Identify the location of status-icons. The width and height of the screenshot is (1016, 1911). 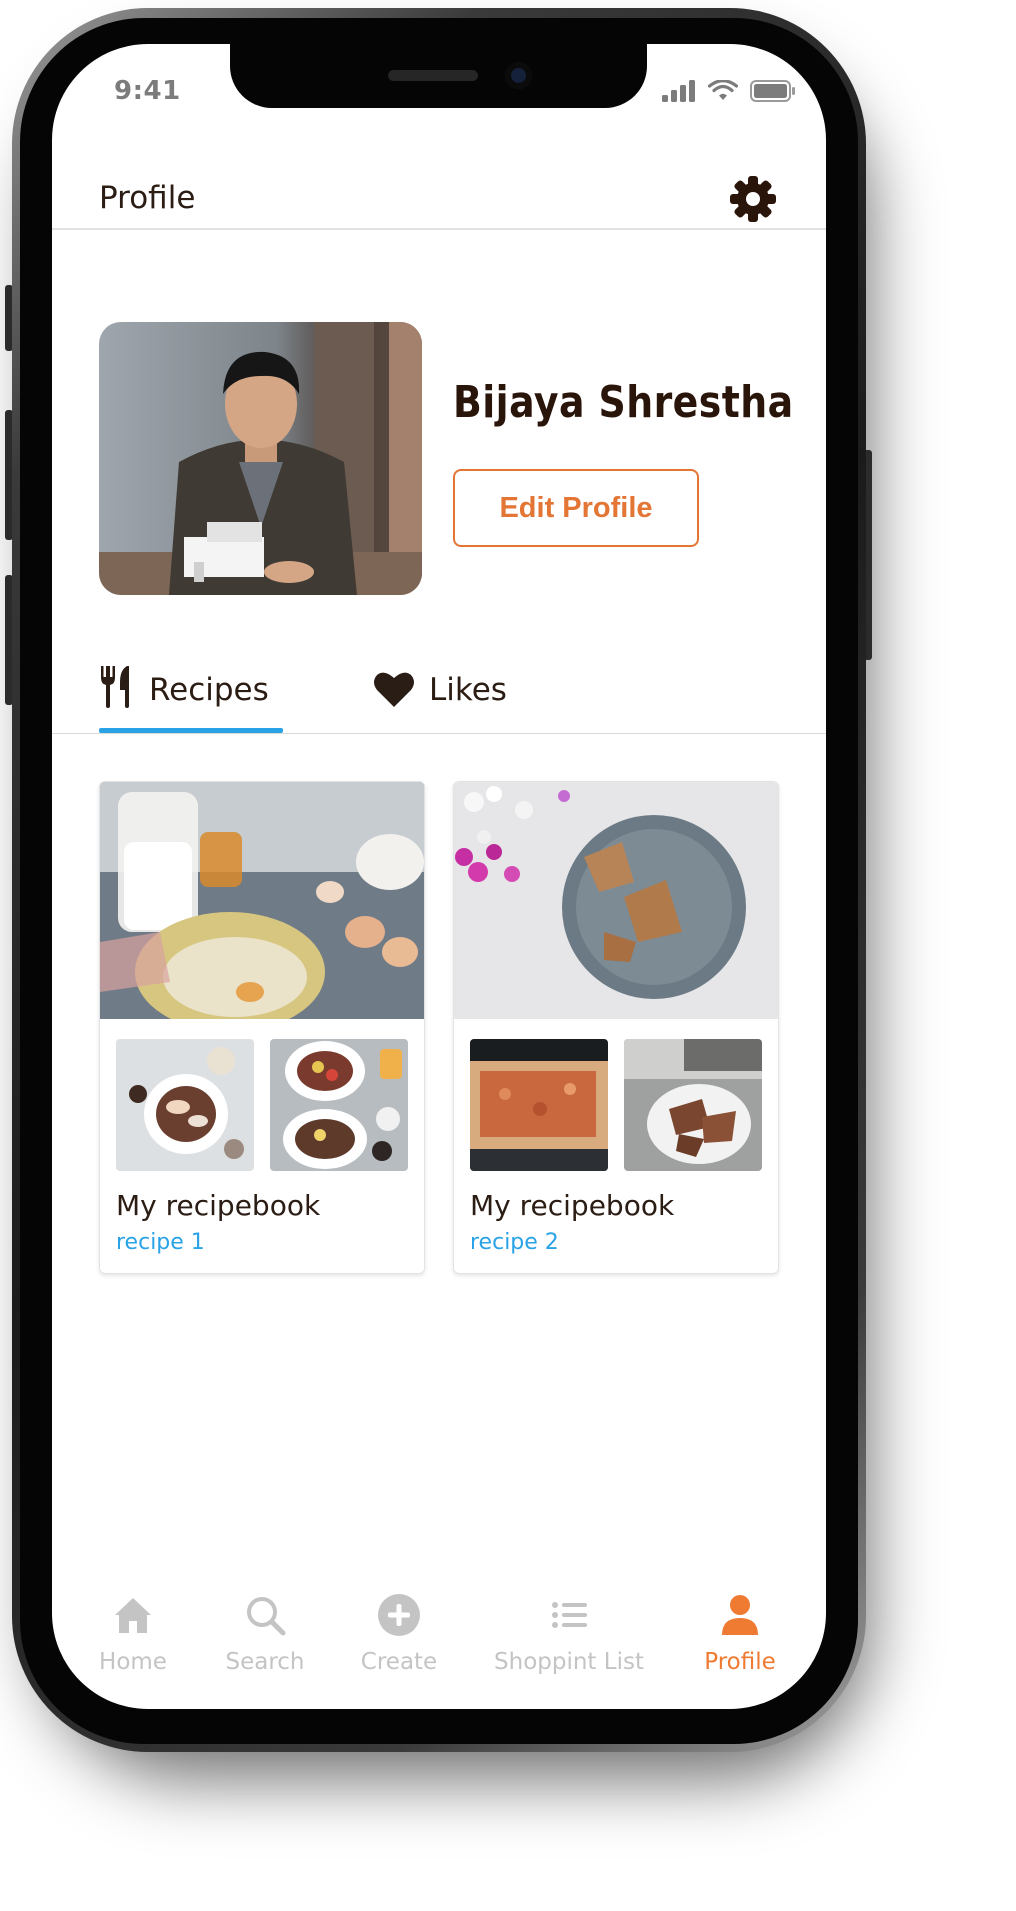
(729, 91).